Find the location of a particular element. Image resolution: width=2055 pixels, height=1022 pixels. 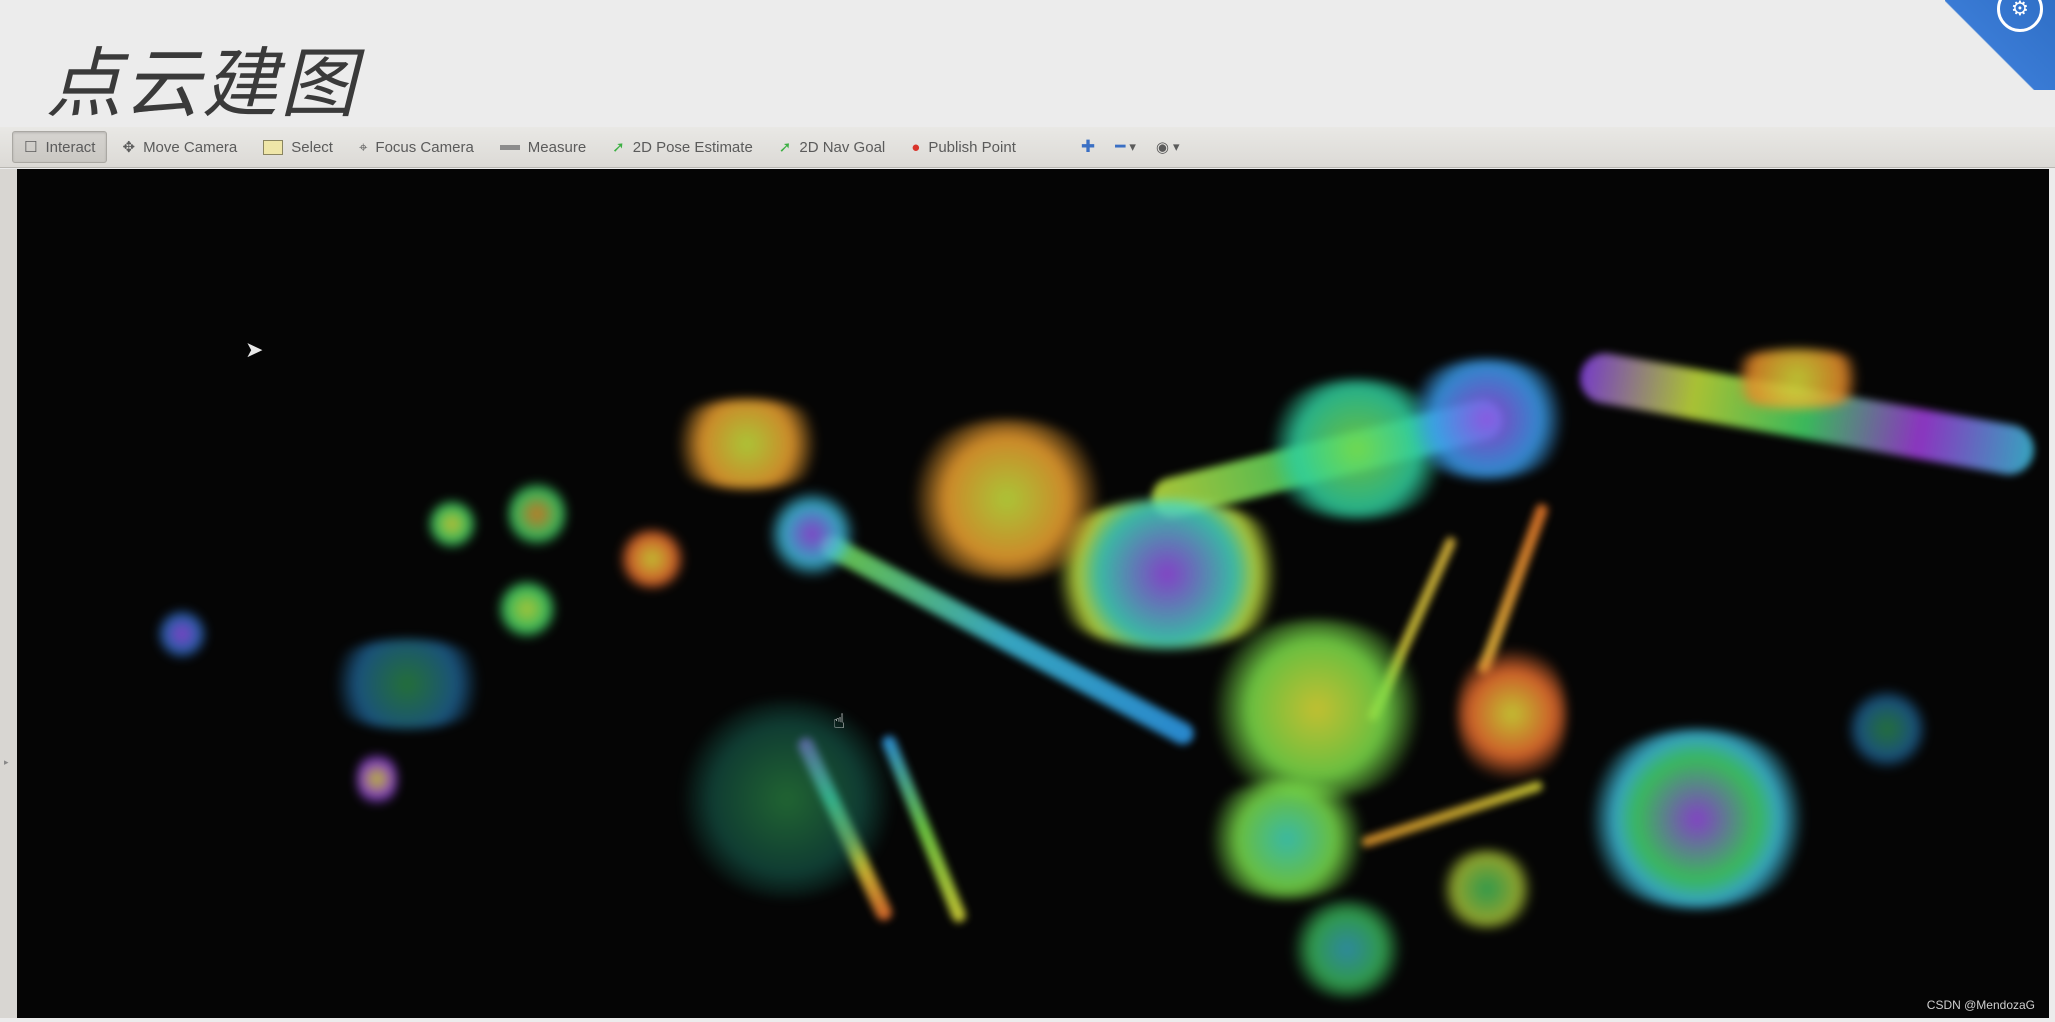

tool-label: Interact is located at coordinates (70, 147).